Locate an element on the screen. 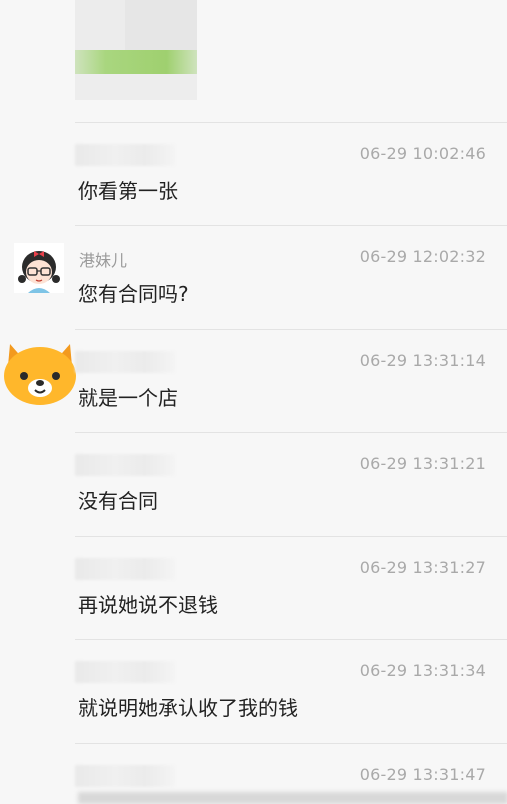  girl-avatar-icon is located at coordinates (39, 268).